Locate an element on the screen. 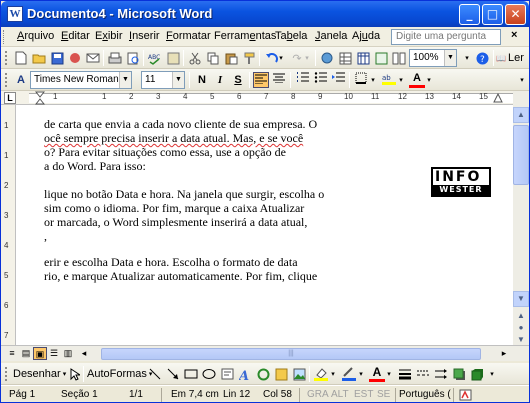 The image size is (530, 403). minimize-button: _ is located at coordinates (469, 14).